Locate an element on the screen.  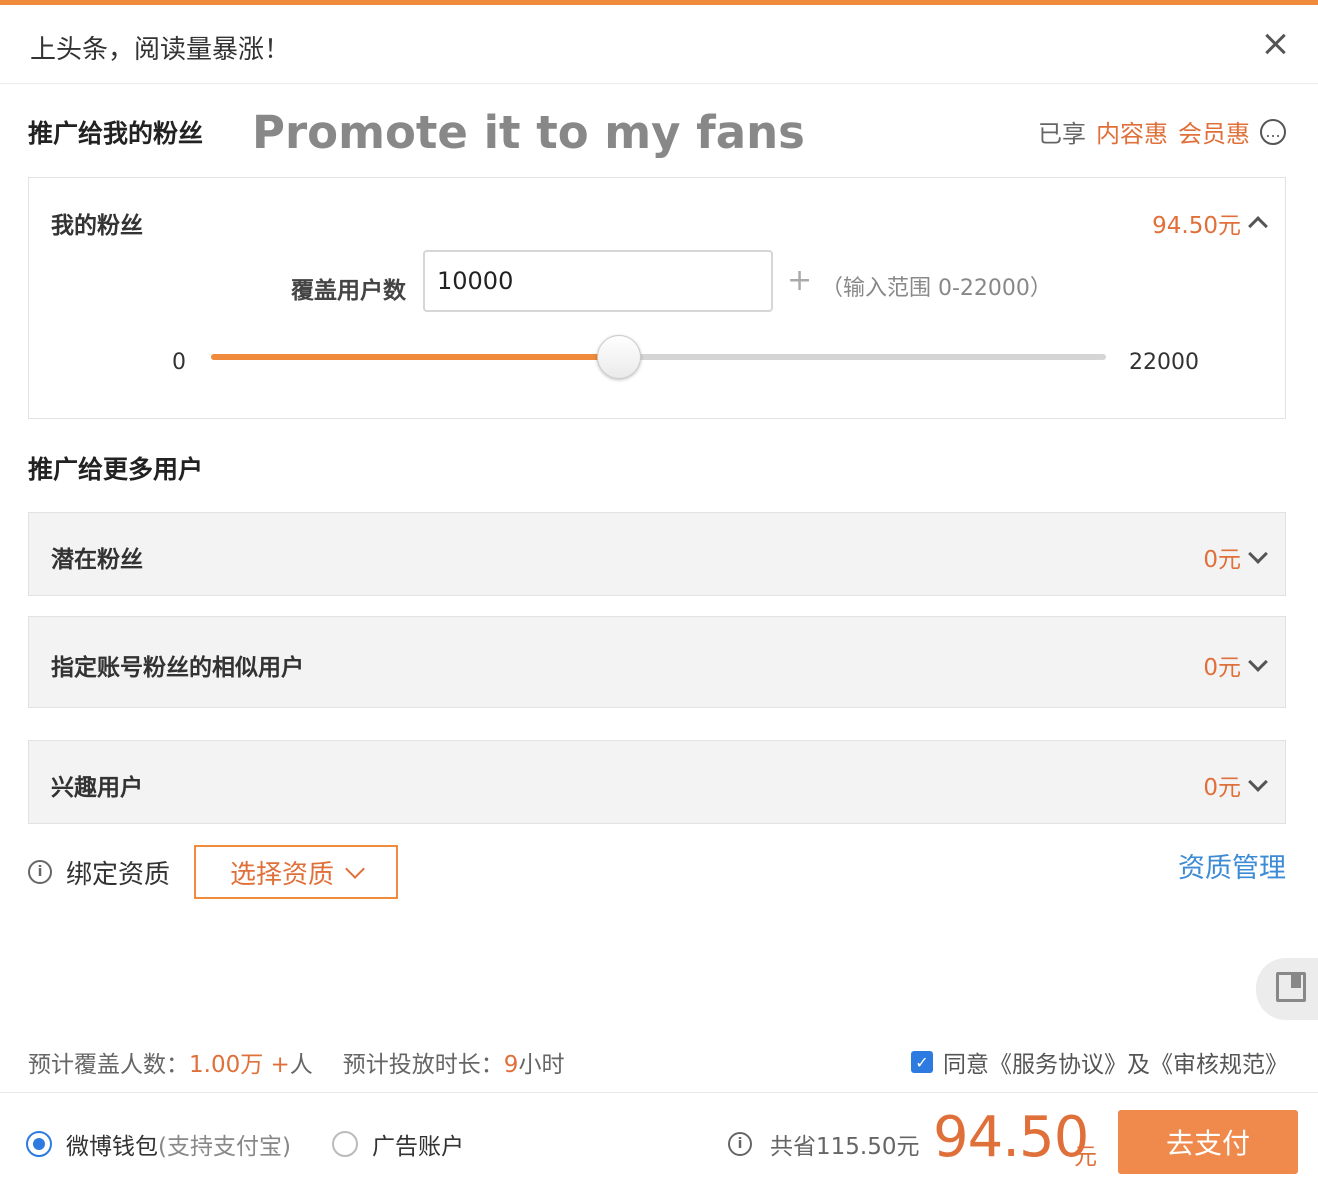
my-fans-price: 94.50元 is located at coordinates (1210, 223).